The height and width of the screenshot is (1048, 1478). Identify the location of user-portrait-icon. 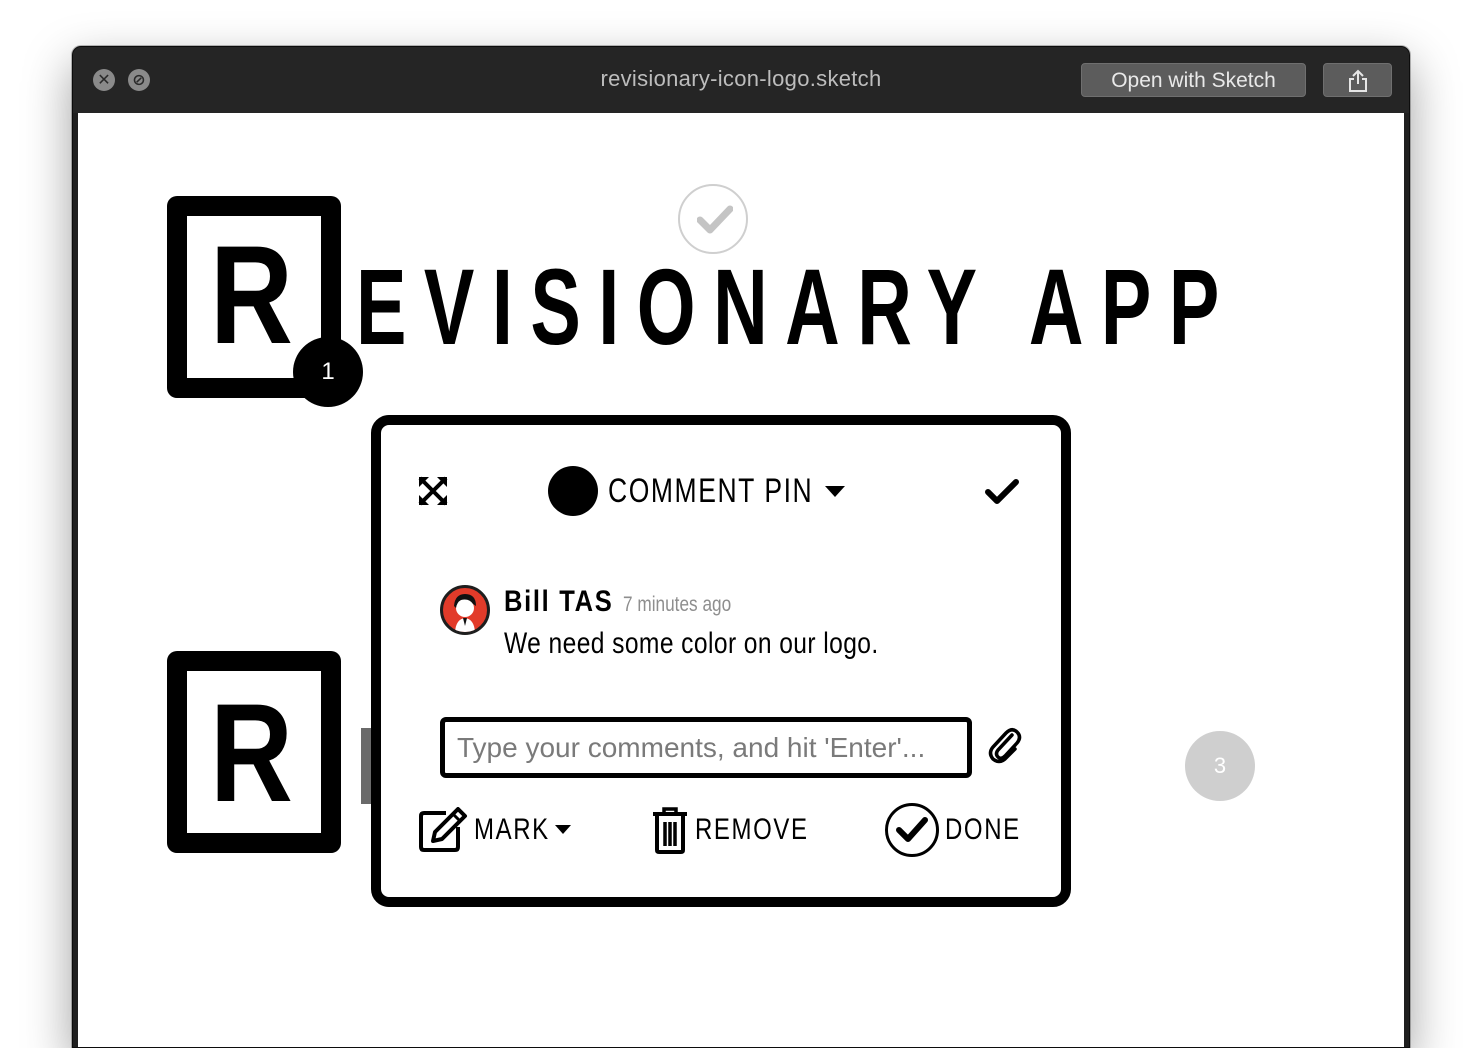
(465, 613).